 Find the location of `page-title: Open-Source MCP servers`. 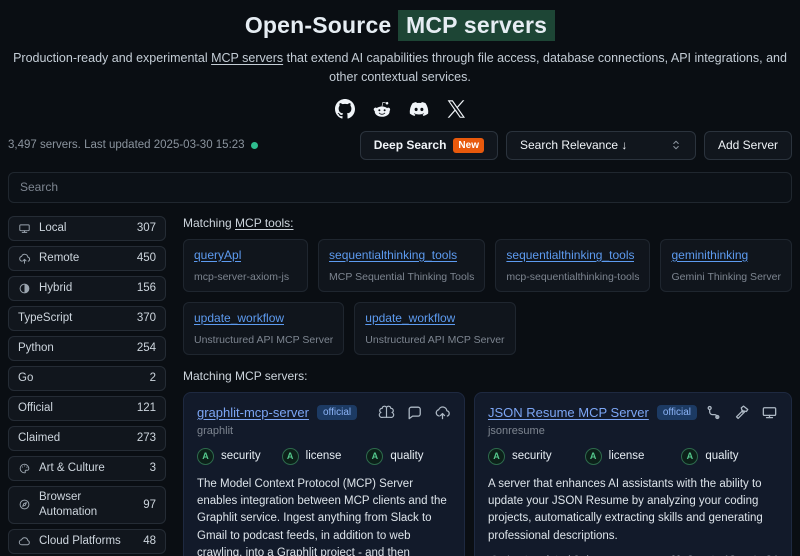

page-title: Open-Source MCP servers is located at coordinates (400, 25).